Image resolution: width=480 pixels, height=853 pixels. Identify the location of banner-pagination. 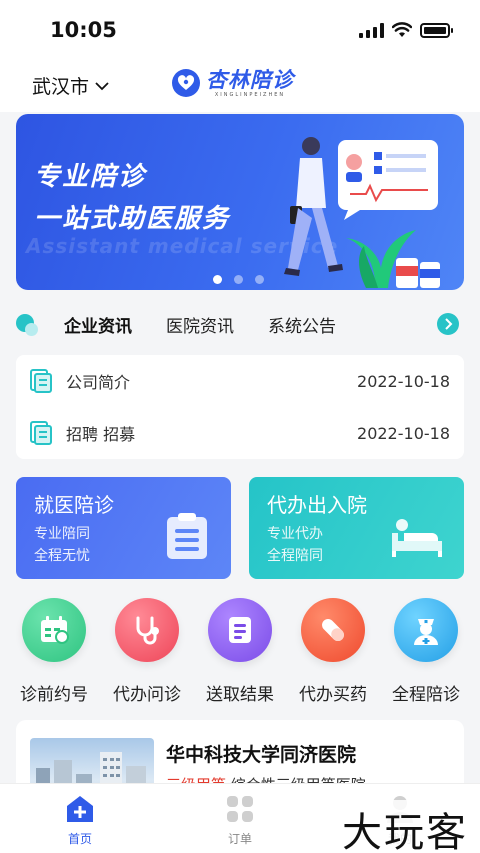
(238, 279).